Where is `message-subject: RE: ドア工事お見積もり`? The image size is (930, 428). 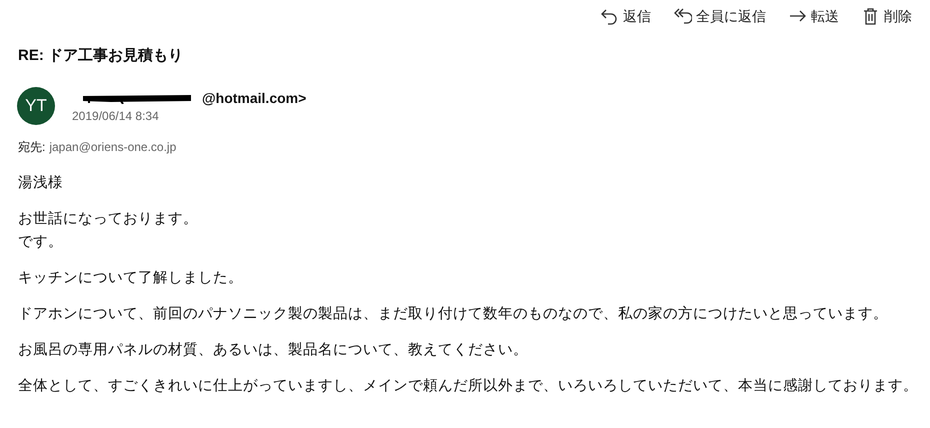 message-subject: RE: ドア工事お見積もり is located at coordinates (100, 55).